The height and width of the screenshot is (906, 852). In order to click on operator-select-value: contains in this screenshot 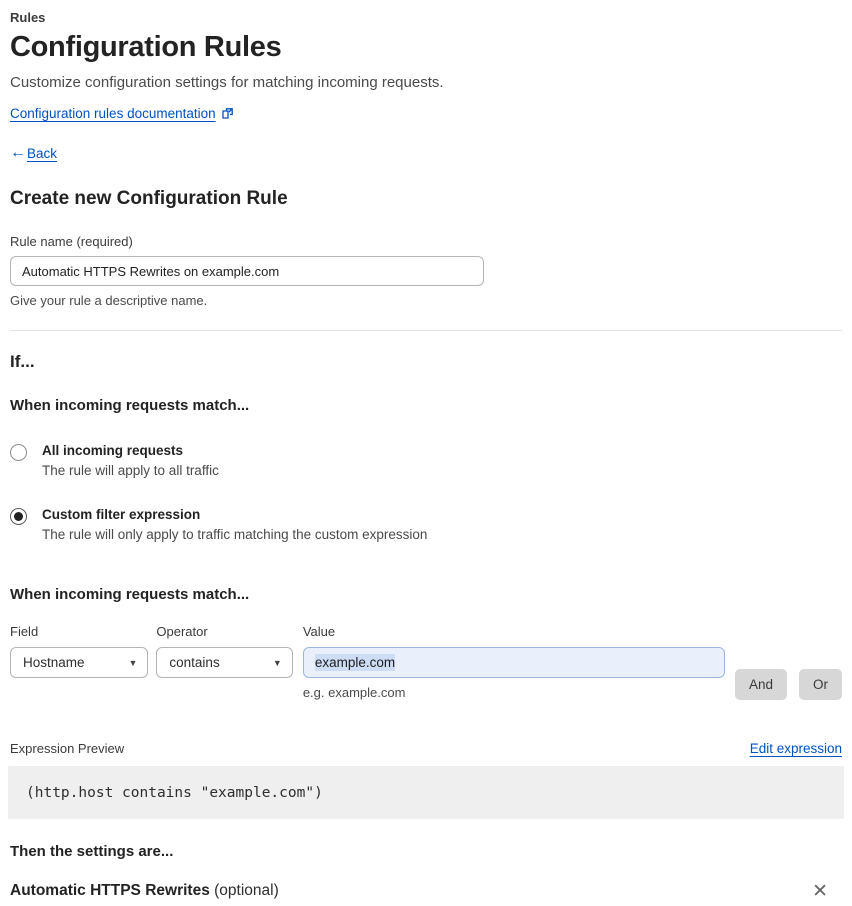, I will do `click(194, 662)`.